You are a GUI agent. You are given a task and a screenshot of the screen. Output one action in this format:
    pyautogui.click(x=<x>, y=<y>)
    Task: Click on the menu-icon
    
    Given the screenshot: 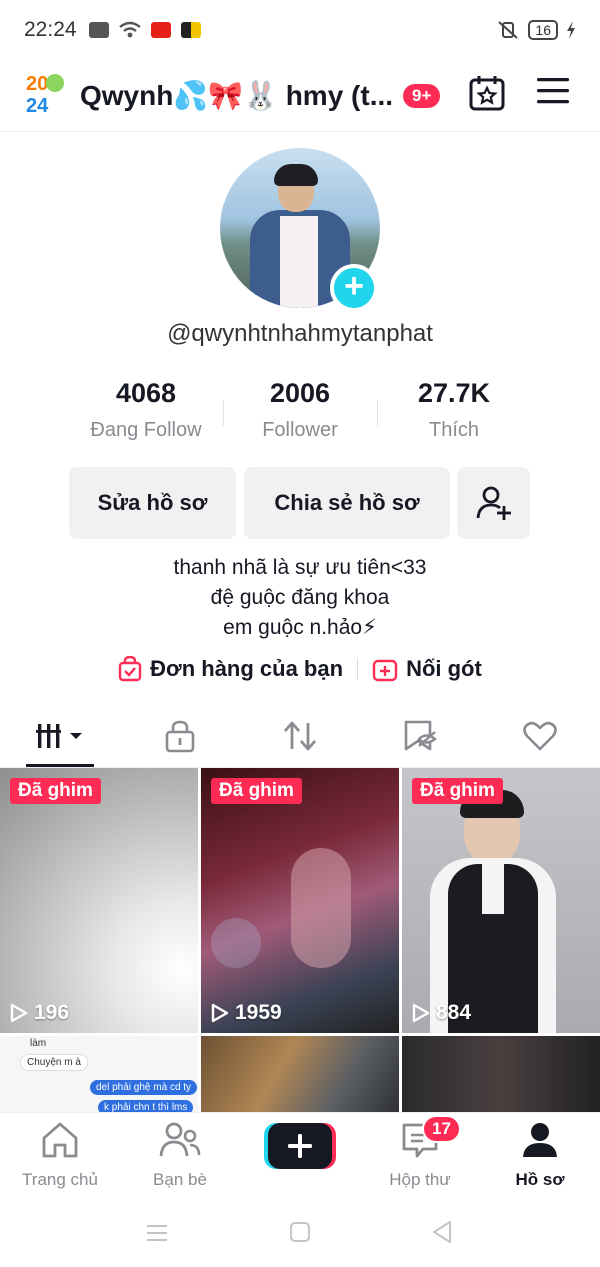 What is the action you would take?
    pyautogui.click(x=553, y=91)
    